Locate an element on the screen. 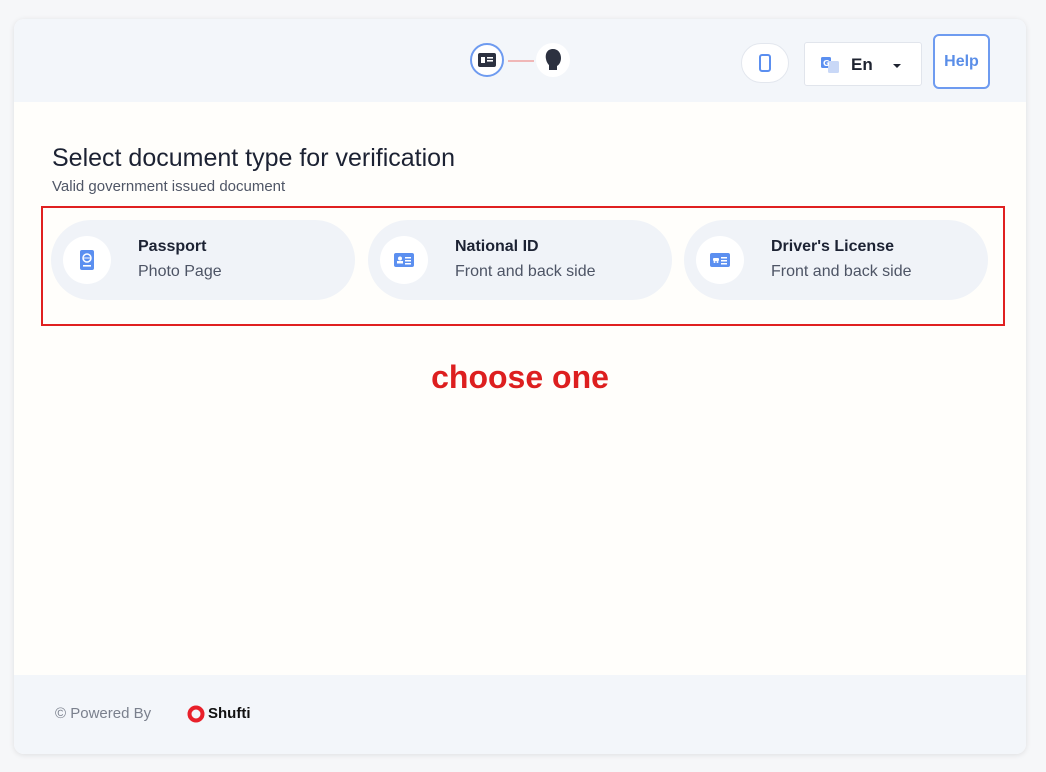 The image size is (1046, 772). option-description: Photo Page is located at coordinates (180, 271).